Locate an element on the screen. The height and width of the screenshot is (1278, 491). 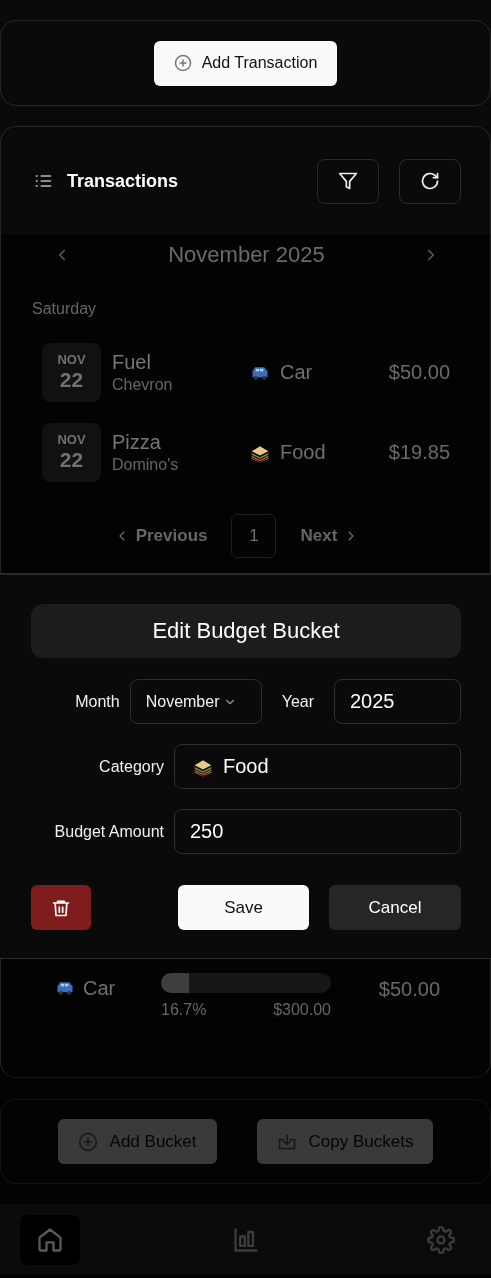
cancel-button: Cancel is located at coordinates (395, 907).